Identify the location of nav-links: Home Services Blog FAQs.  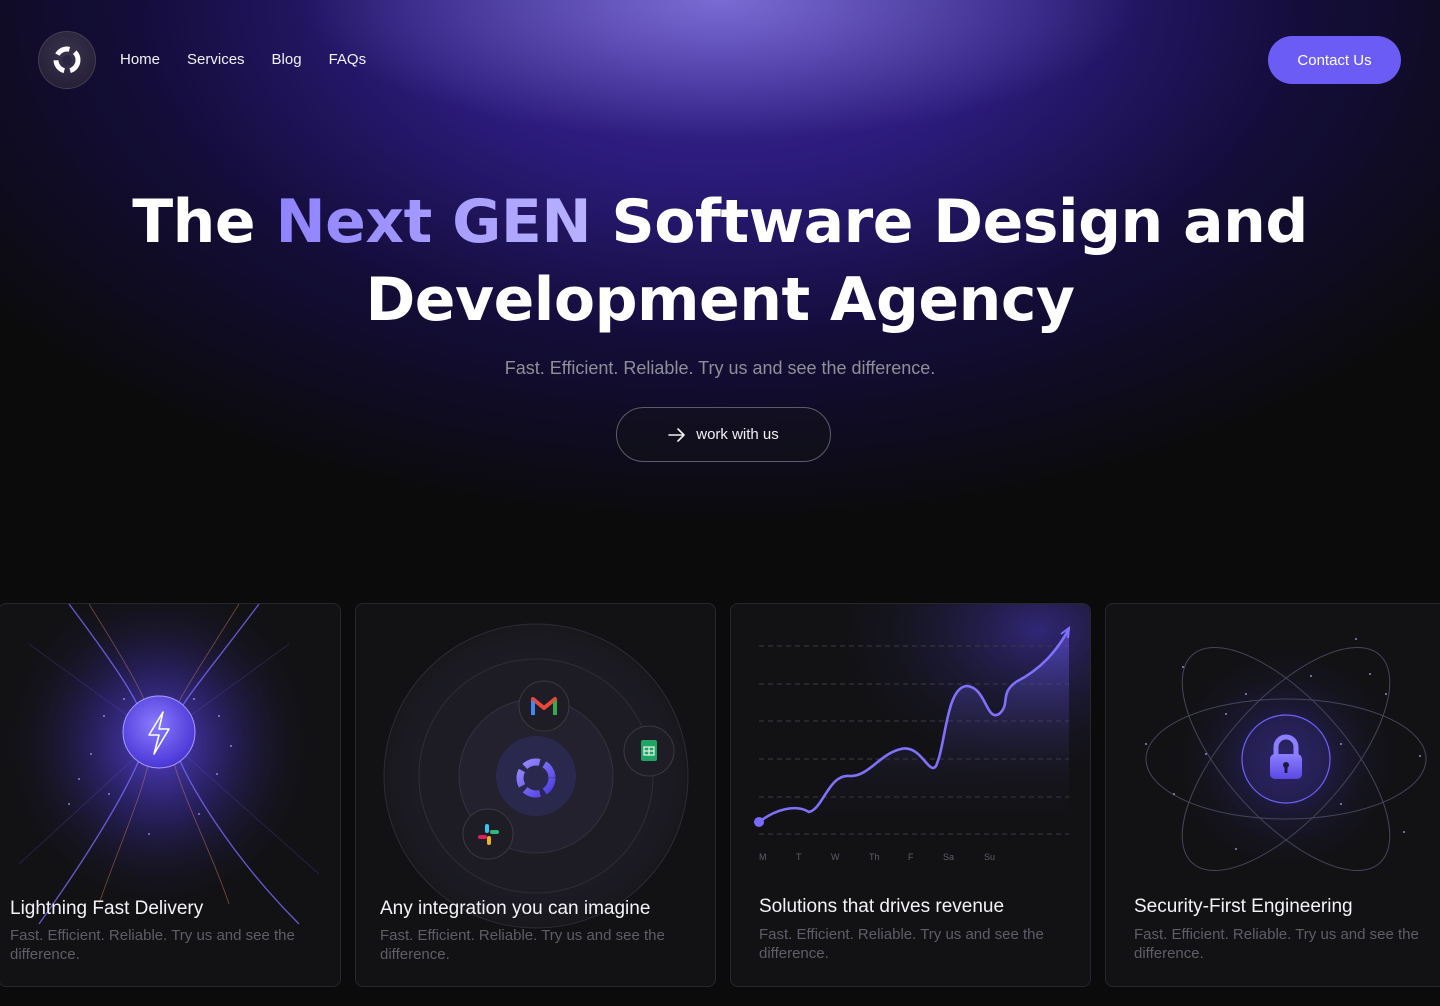
(256, 60).